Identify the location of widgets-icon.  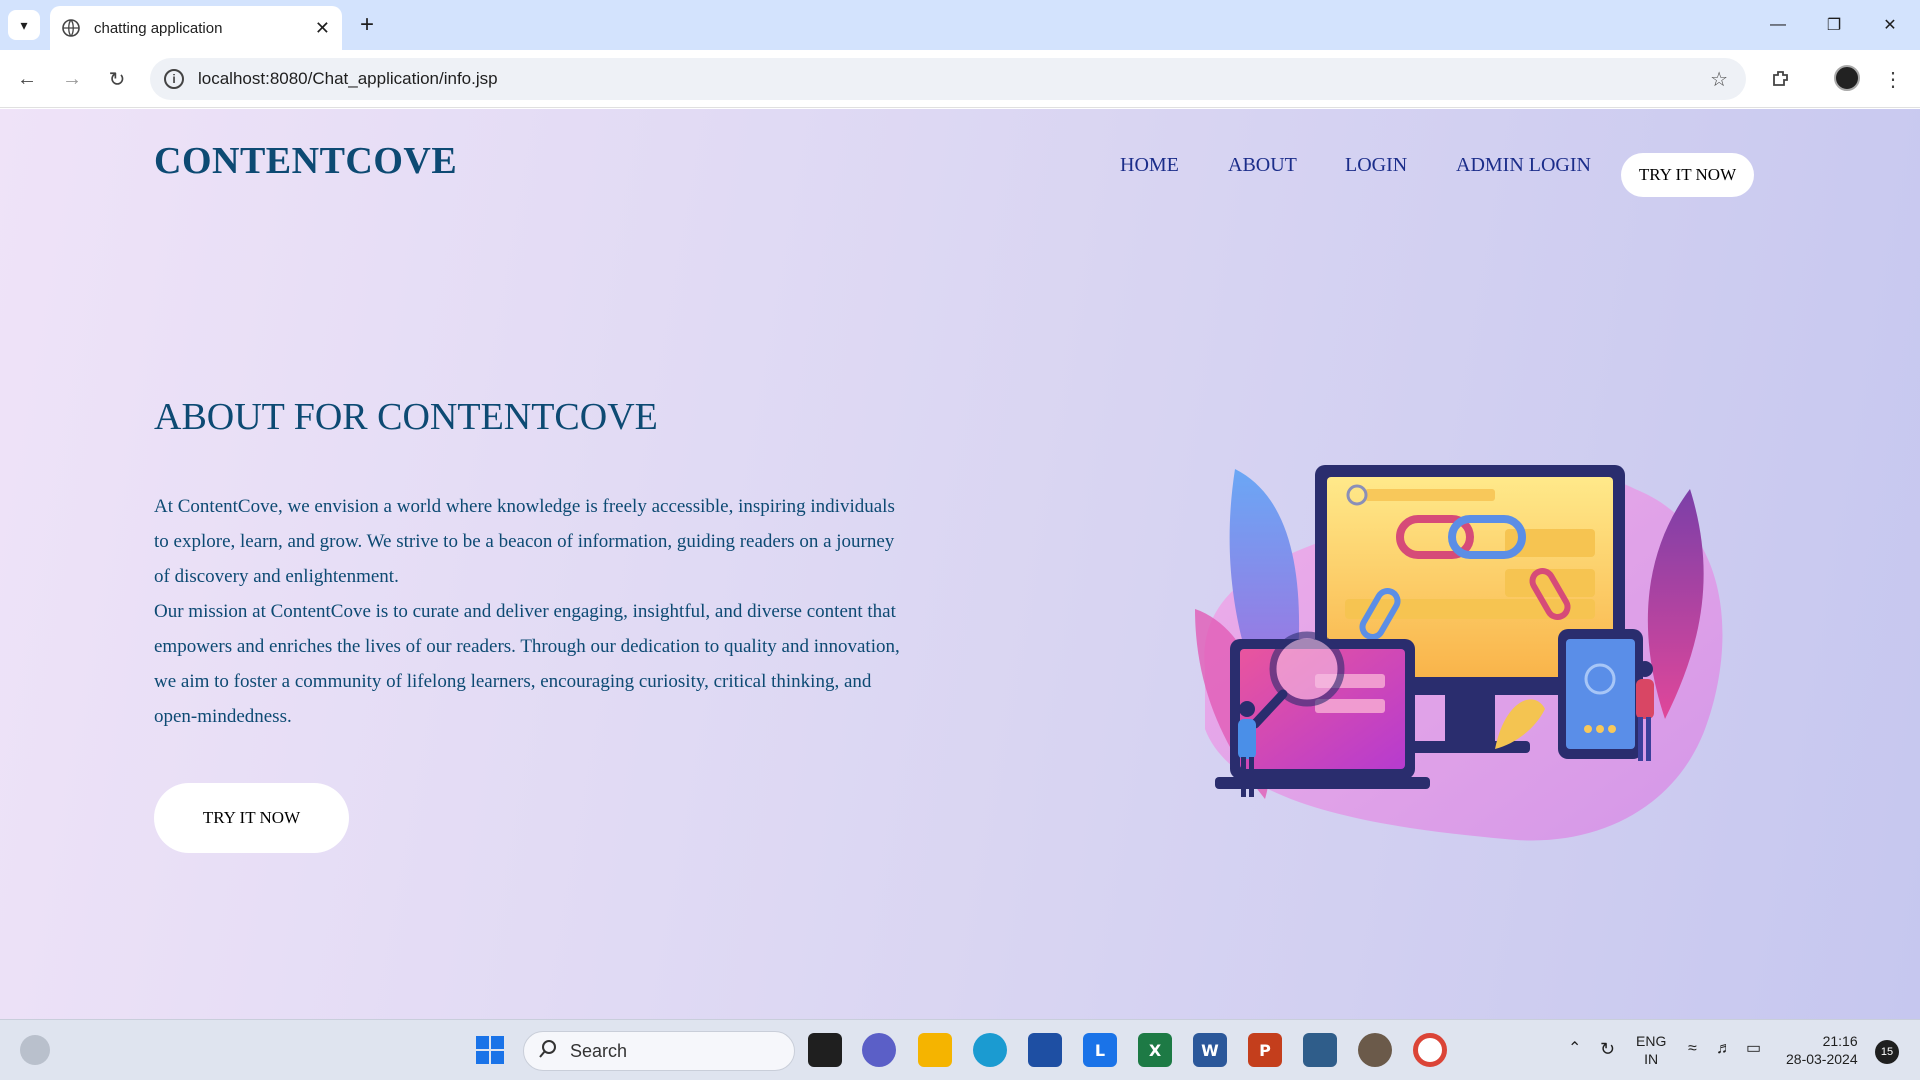
(35, 1050).